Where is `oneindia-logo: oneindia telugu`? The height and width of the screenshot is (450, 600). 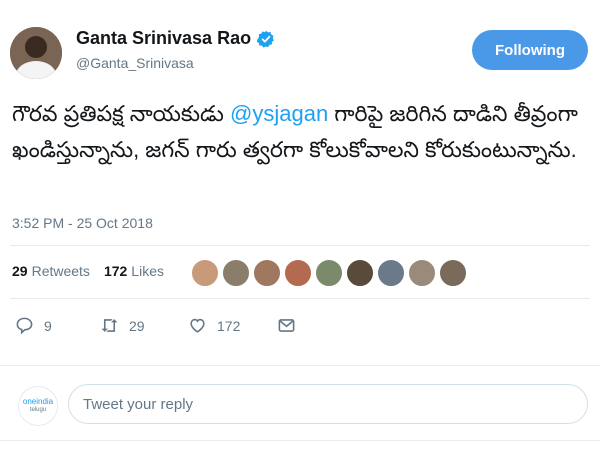
oneindia-logo: oneindia telugu is located at coordinates (38, 406).